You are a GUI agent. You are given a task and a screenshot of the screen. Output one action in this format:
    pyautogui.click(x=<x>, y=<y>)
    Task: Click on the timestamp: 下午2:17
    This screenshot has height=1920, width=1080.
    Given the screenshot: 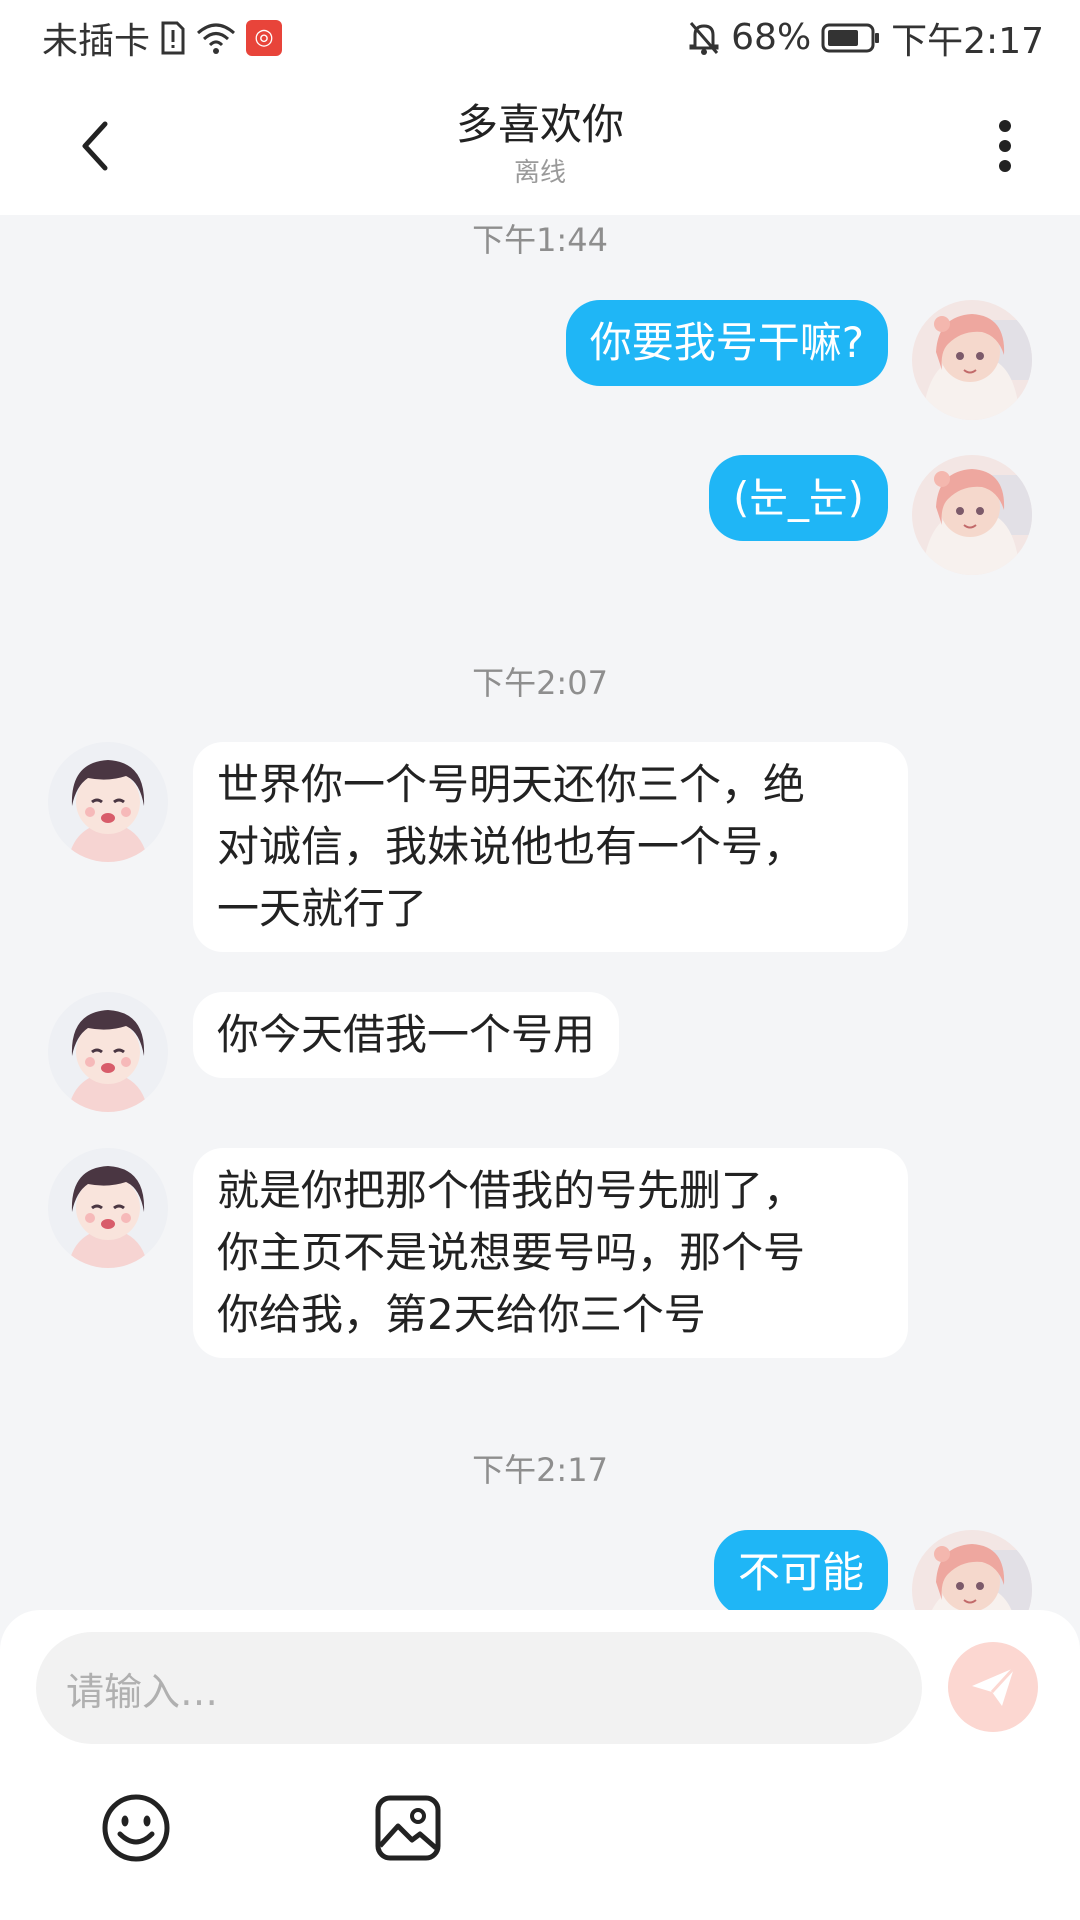 What is the action you would take?
    pyautogui.click(x=540, y=1470)
    